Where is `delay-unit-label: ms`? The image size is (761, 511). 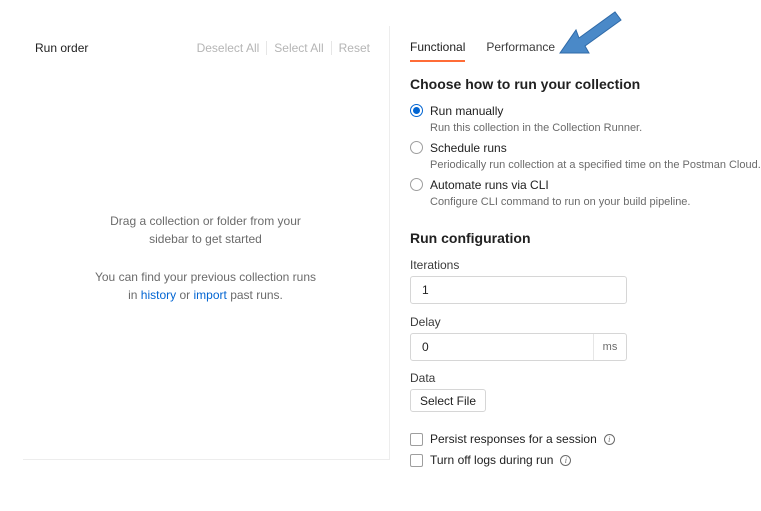
delay-unit-label: ms is located at coordinates (609, 347).